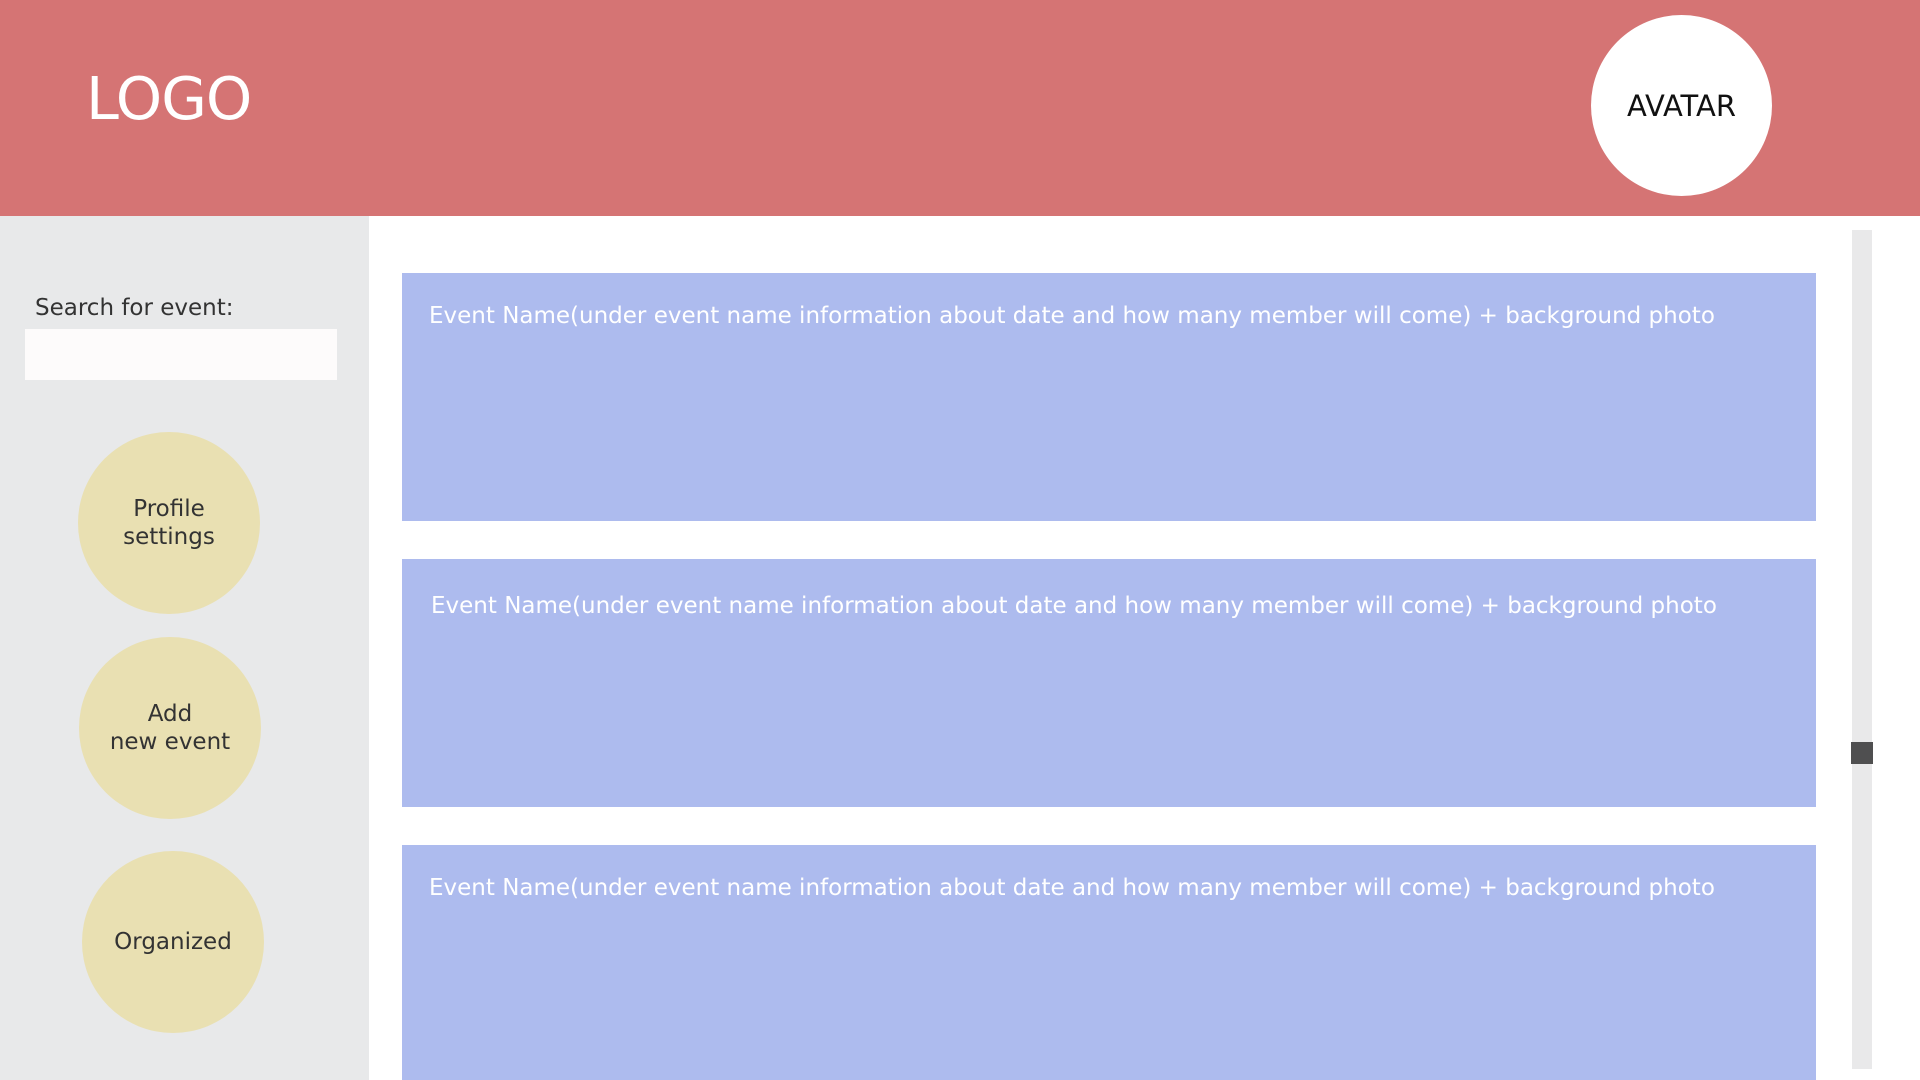  Describe the element at coordinates (134, 308) in the screenshot. I see `search-label: Search for event:` at that location.